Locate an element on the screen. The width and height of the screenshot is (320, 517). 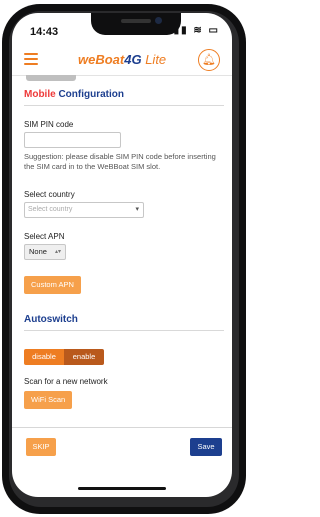
save-button: Save is located at coordinates (206, 447).